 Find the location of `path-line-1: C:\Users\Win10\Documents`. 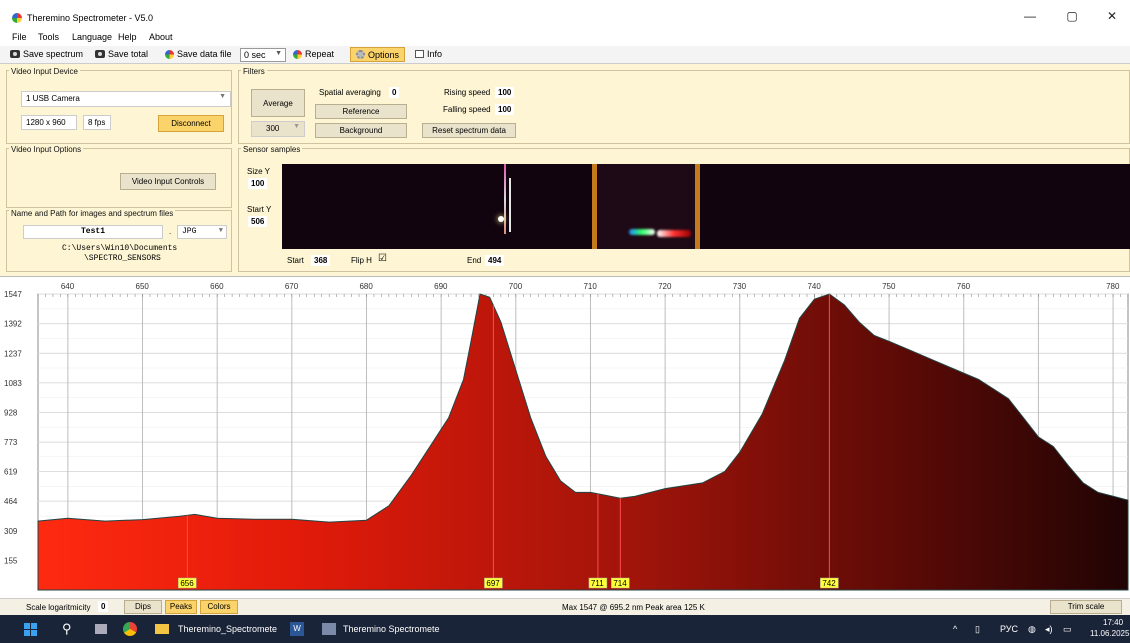

path-line-1: C:\Users\Win10\Documents is located at coordinates (120, 248).